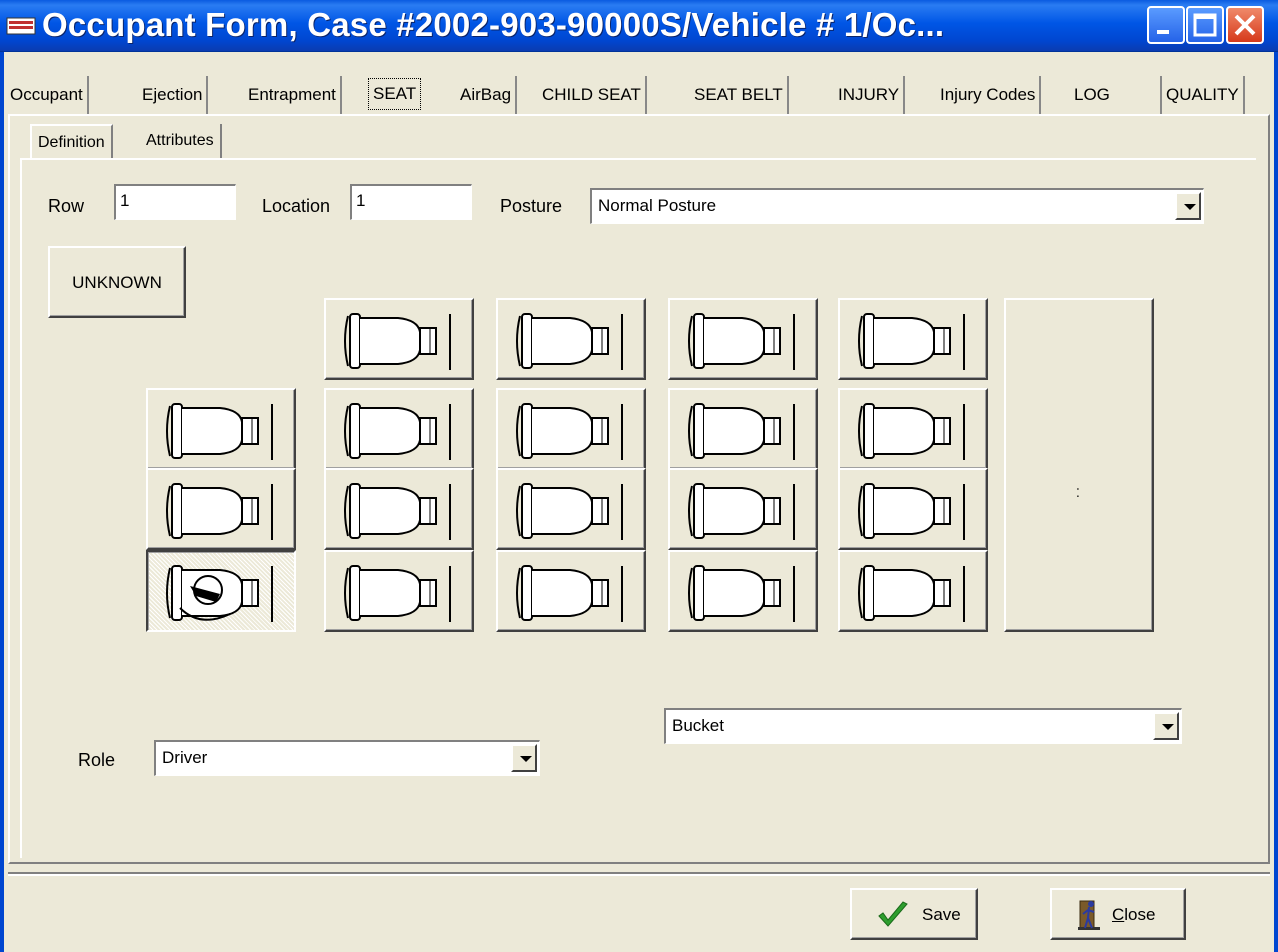  I want to click on minimize-button, so click(1166, 25).